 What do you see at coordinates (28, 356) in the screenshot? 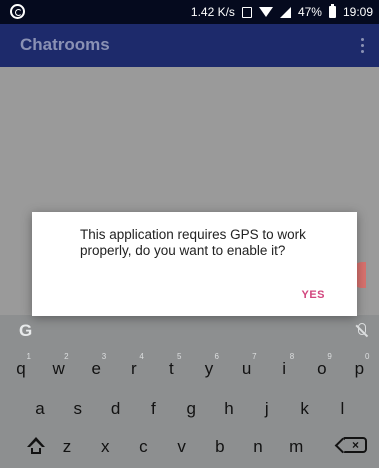
I see `key-hint: 1` at bounding box center [28, 356].